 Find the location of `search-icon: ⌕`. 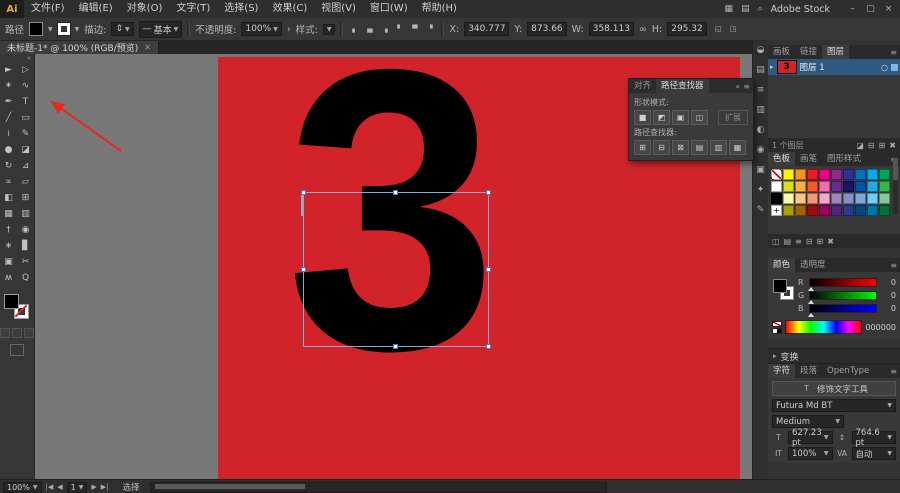

search-icon: ⌕ is located at coordinates (760, 9).